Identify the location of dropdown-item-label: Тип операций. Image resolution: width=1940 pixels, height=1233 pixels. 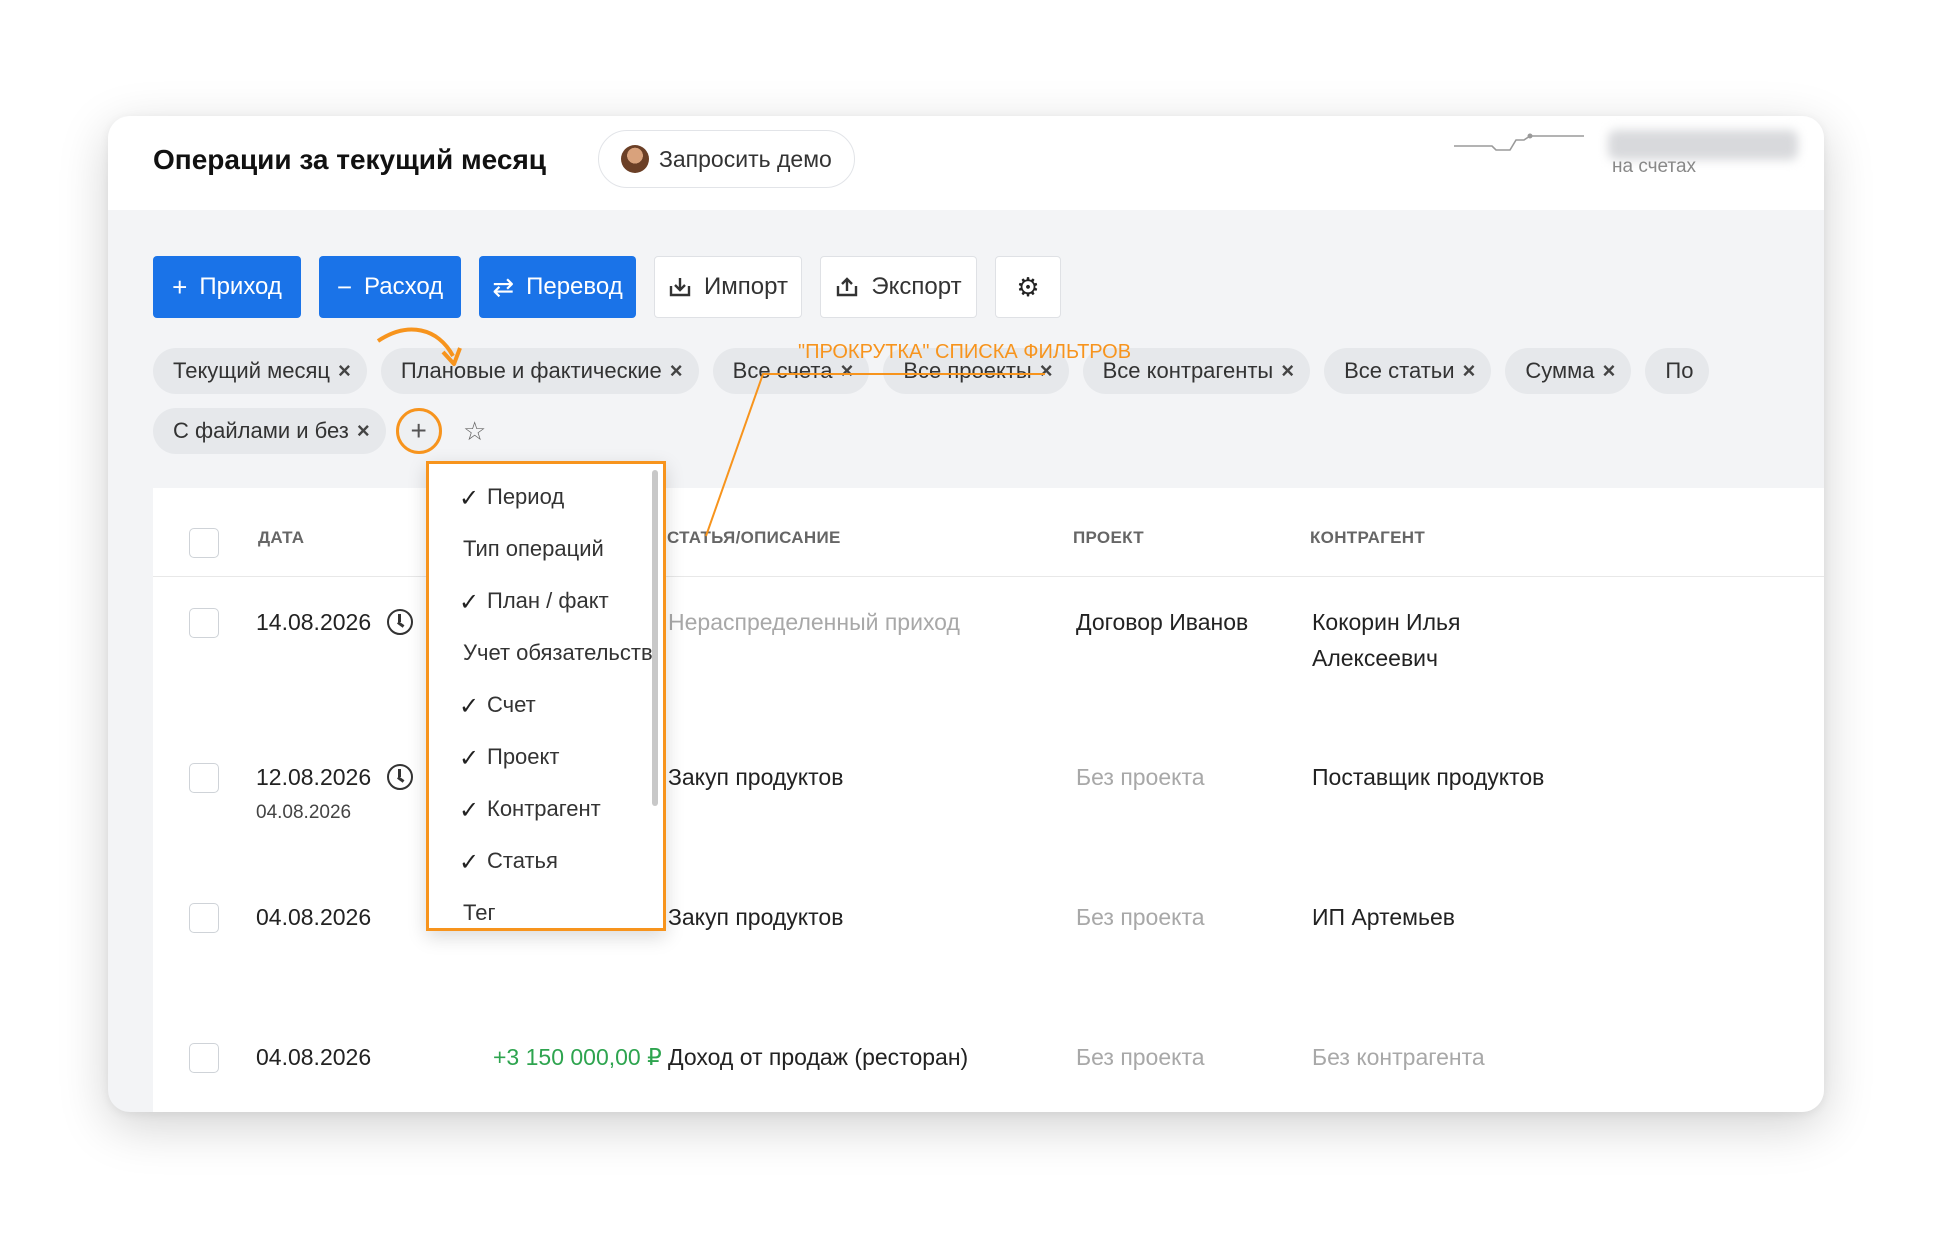
(533, 548).